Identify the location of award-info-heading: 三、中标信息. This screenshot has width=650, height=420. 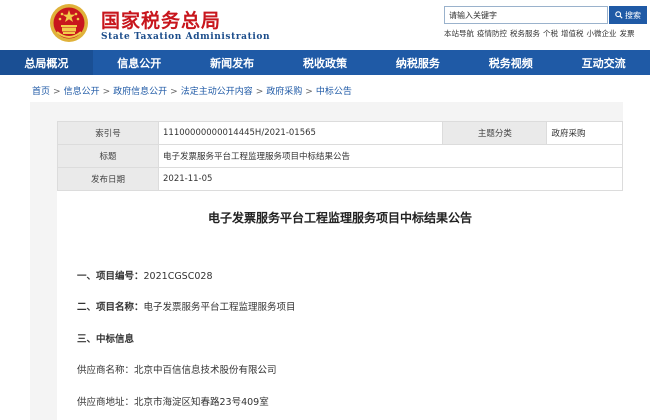
(105, 338).